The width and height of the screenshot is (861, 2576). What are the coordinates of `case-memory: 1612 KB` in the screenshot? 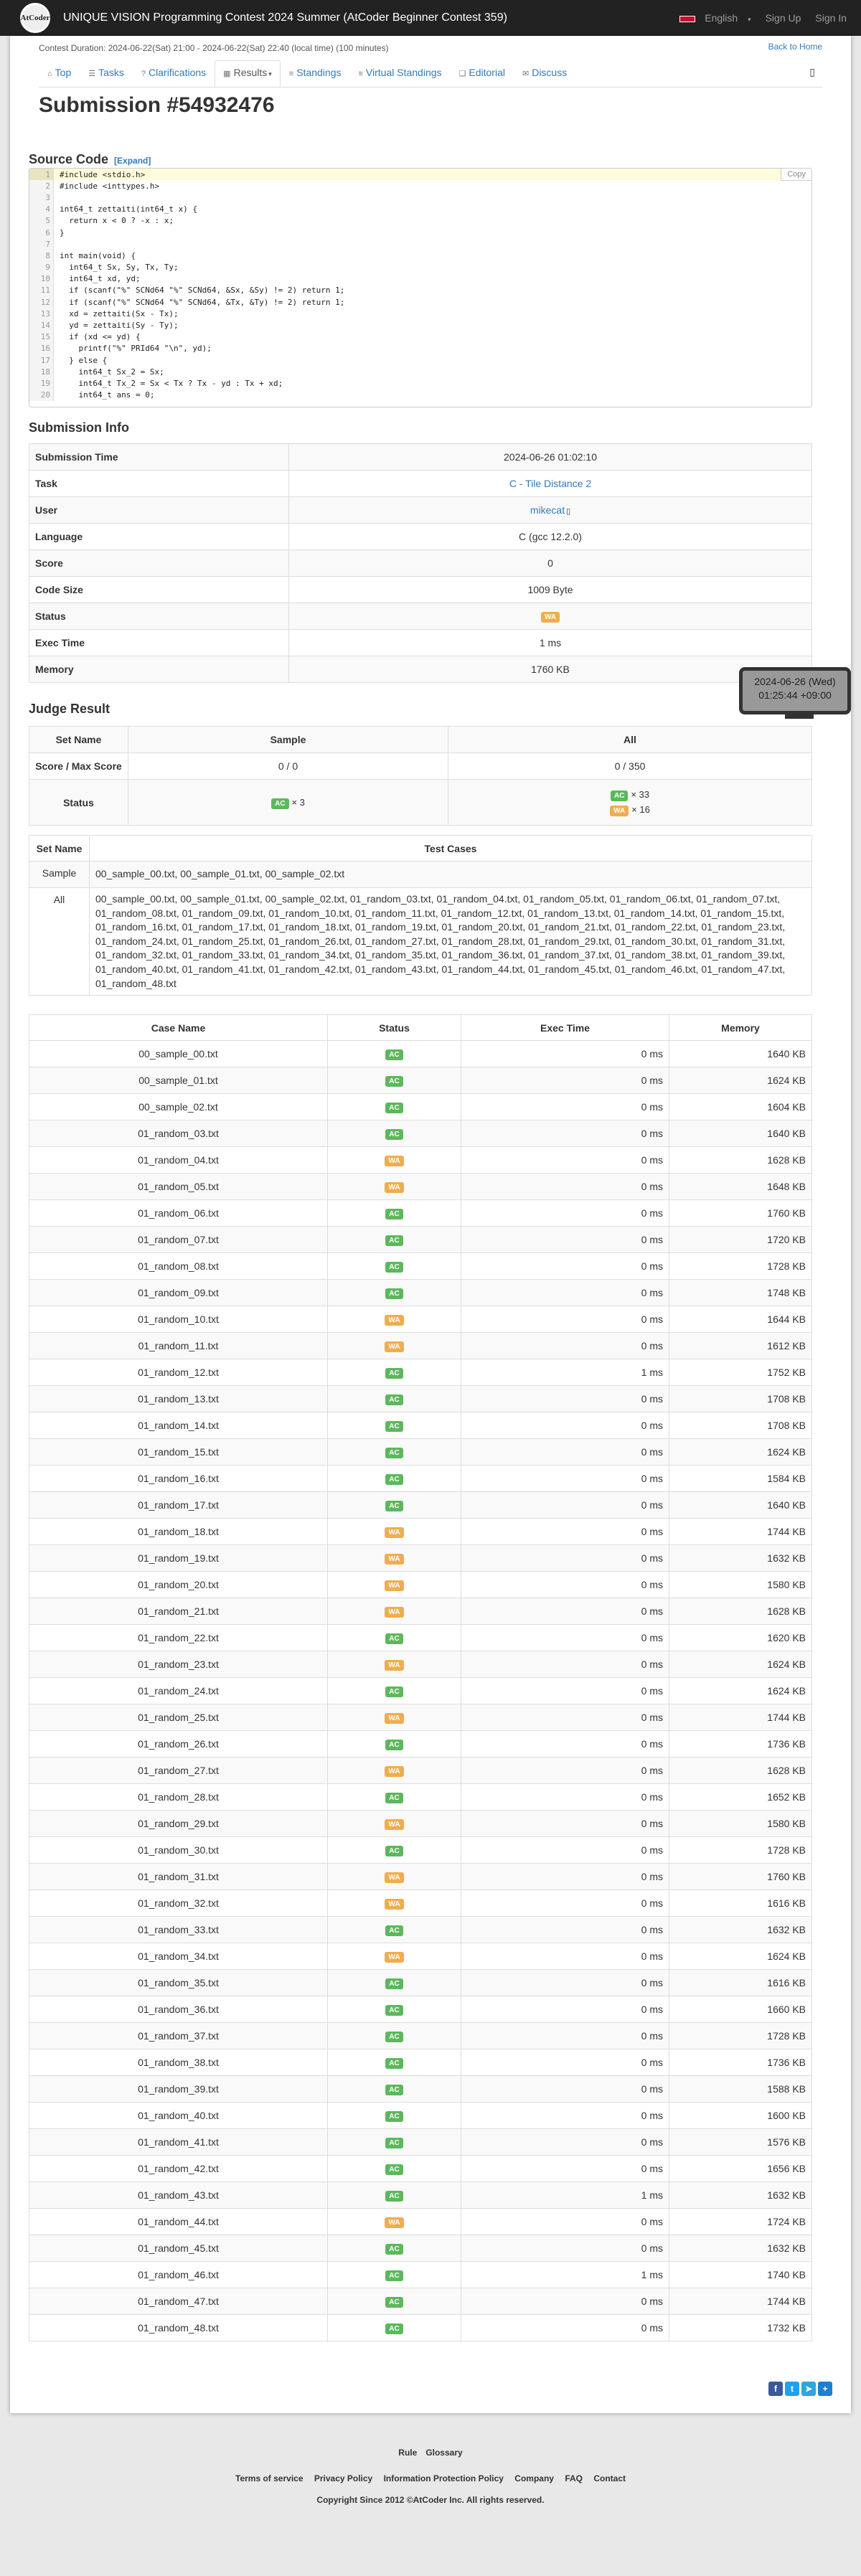 It's located at (740, 1345).